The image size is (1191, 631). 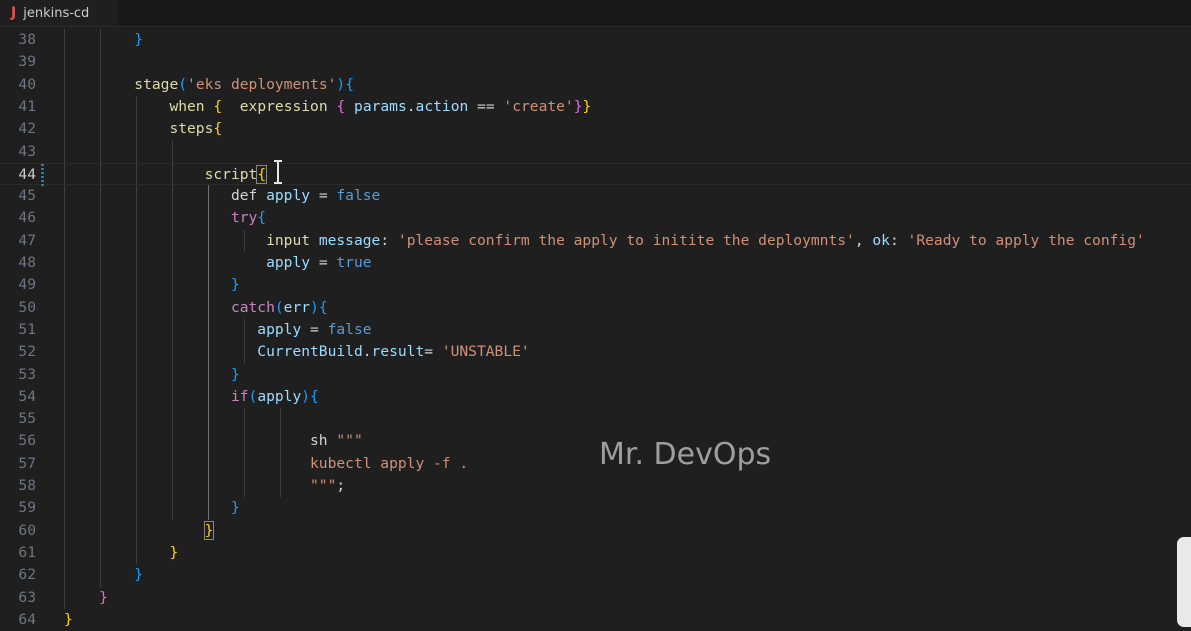 I want to click on code-token: def, so click(x=244, y=196).